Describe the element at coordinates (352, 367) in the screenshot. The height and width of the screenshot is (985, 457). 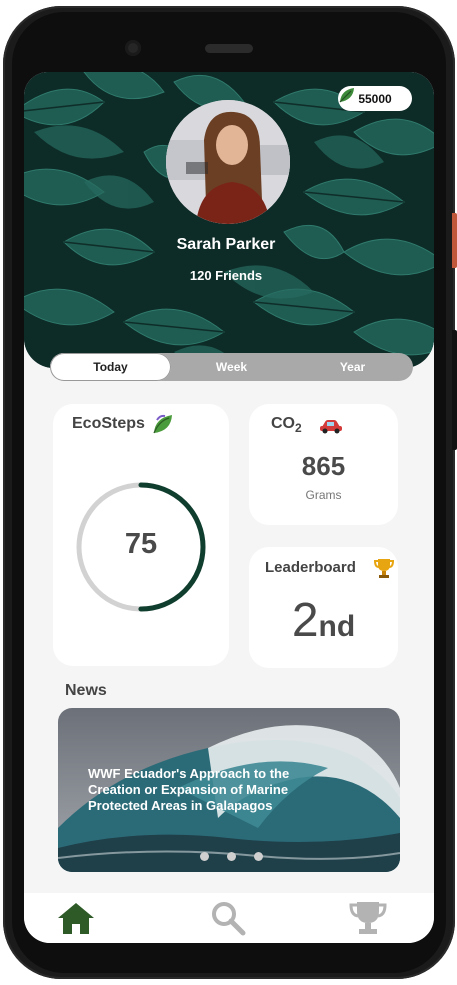
I see `tab-year: Year` at that location.